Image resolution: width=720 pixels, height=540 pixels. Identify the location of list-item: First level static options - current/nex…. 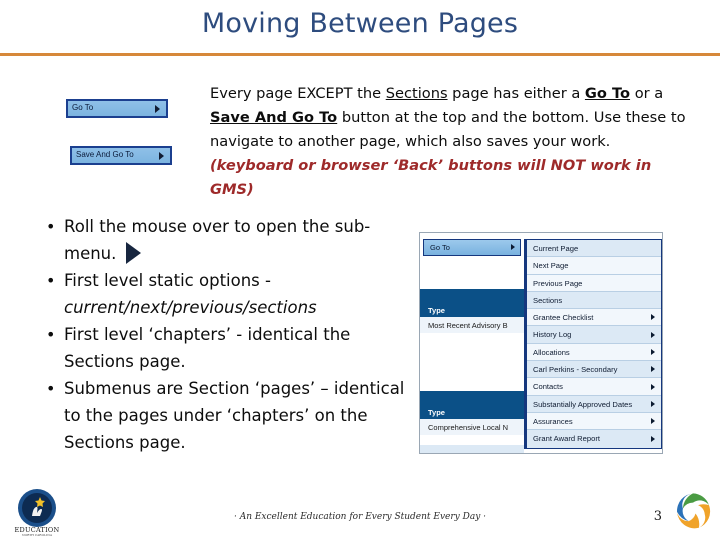
(233, 294).